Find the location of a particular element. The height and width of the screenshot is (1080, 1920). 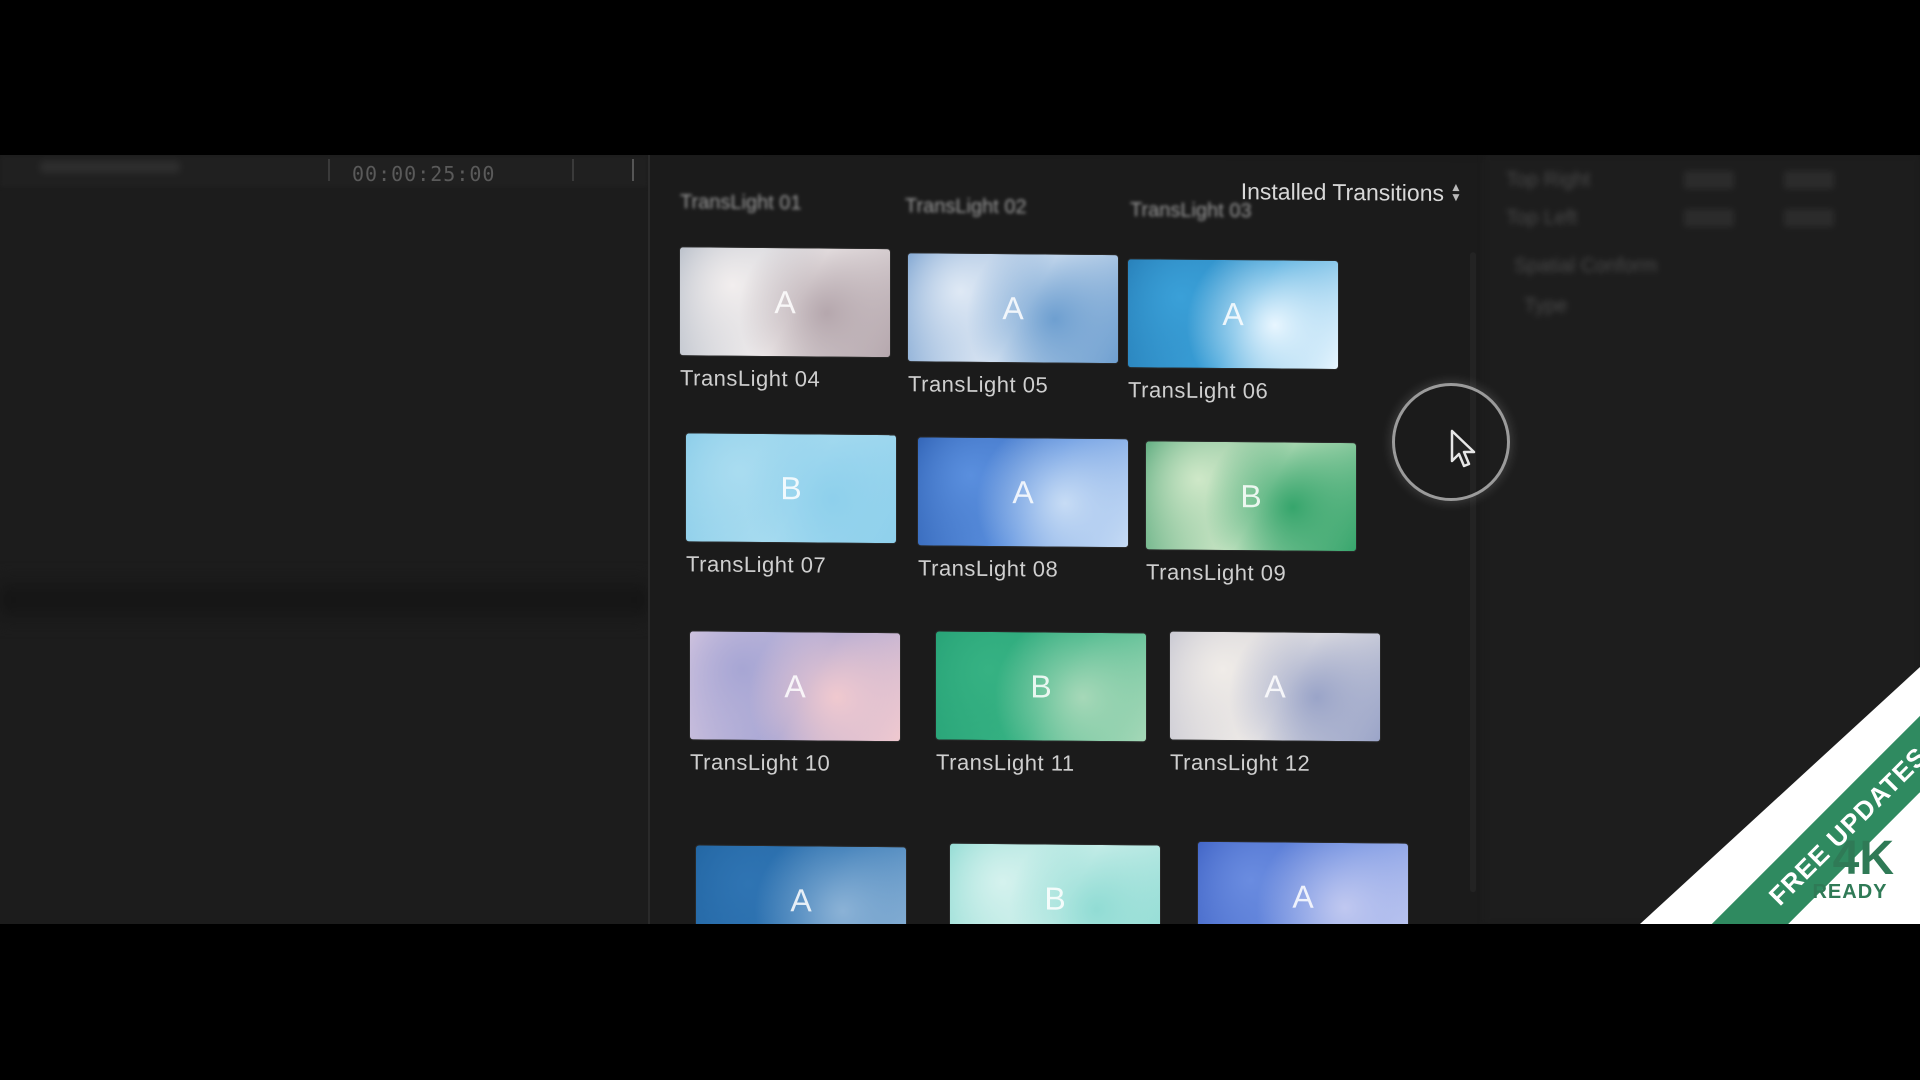

transition-item: B is located at coordinates (1055, 883).